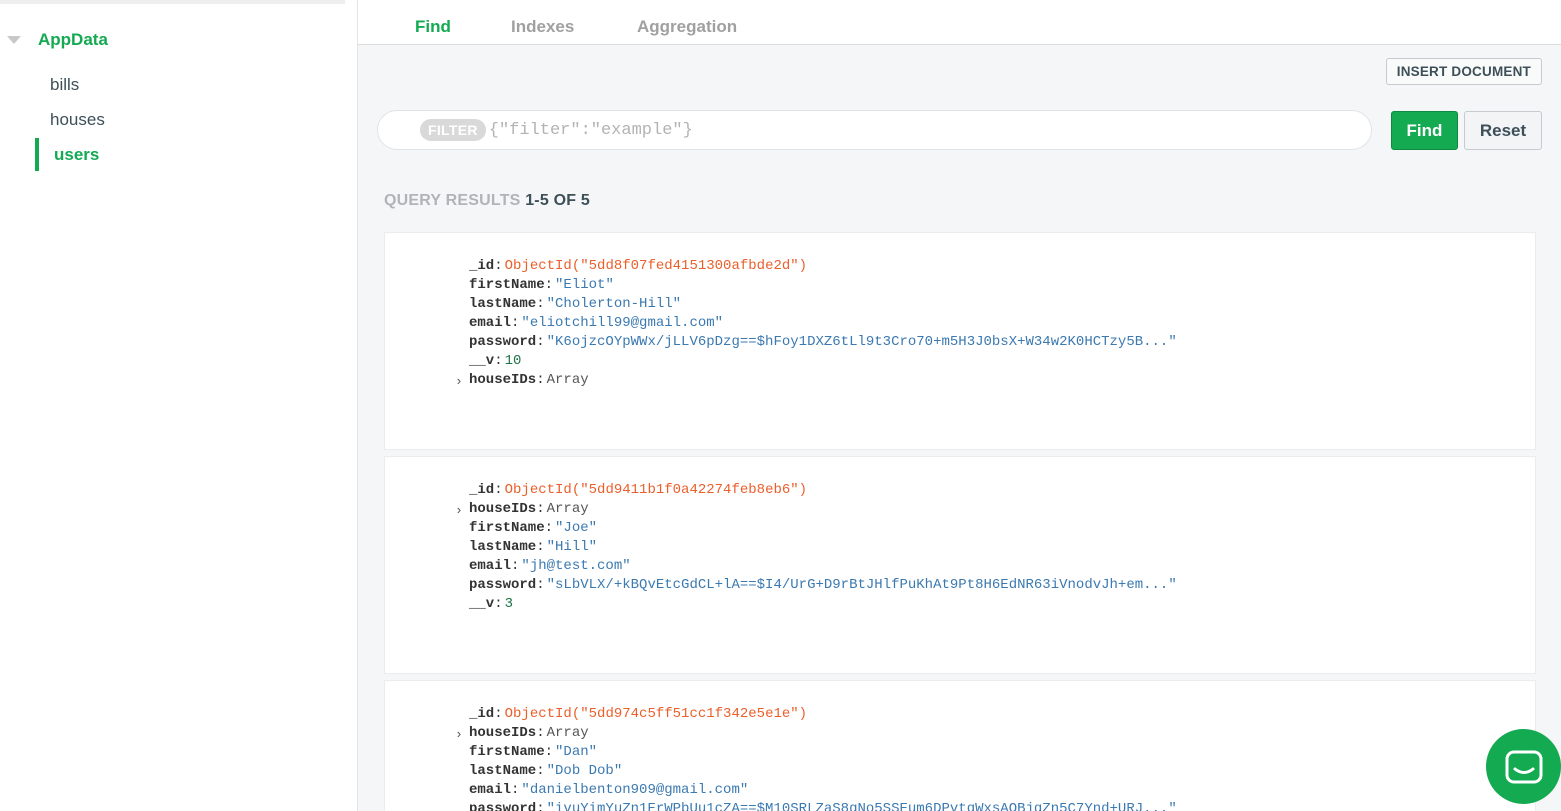 This screenshot has height=811, width=1561. What do you see at coordinates (557, 200) in the screenshot?
I see `query-results-count: 1-5 OF 5` at bounding box center [557, 200].